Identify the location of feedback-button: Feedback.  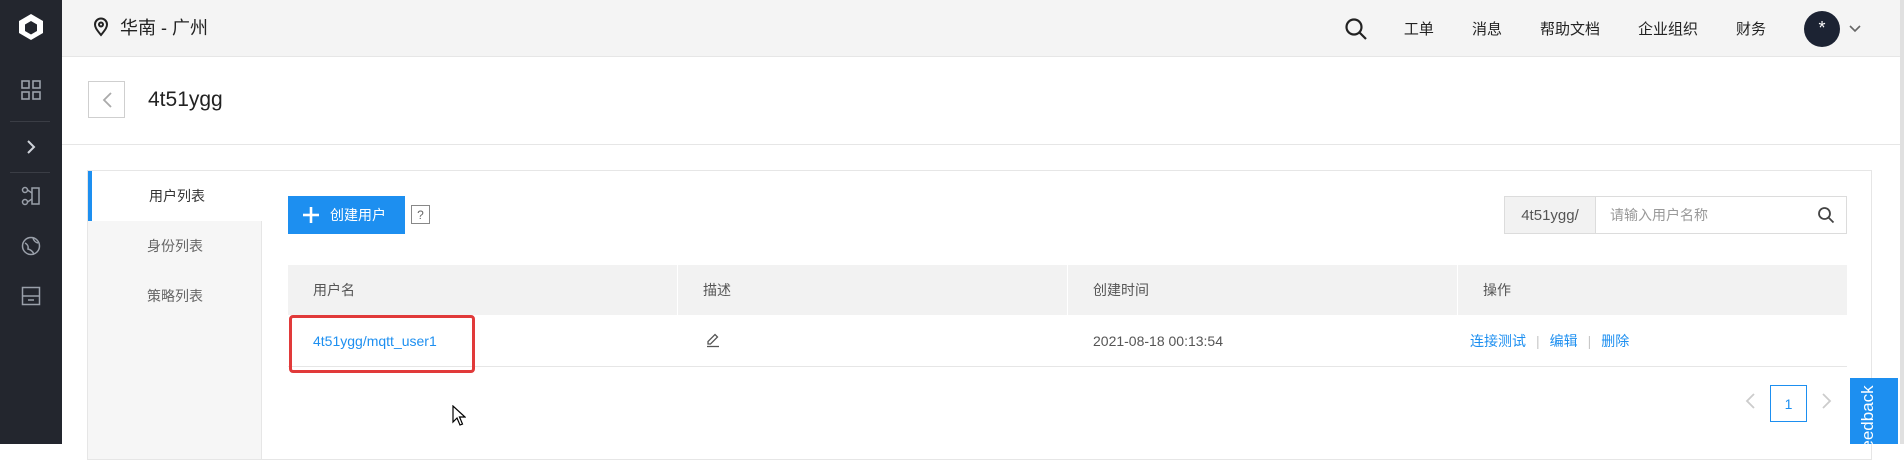
(1874, 411).